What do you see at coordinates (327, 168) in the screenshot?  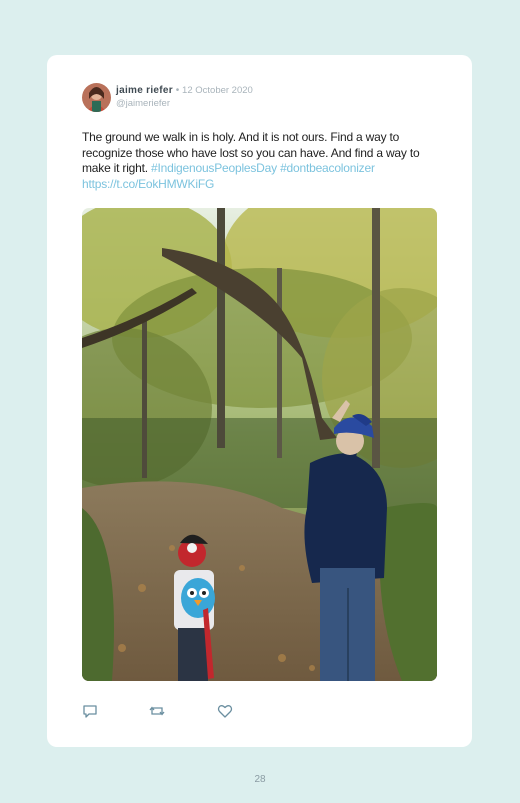 I see `hashtag-dont-be-a-colonizer: #dontbeacolonizer` at bounding box center [327, 168].